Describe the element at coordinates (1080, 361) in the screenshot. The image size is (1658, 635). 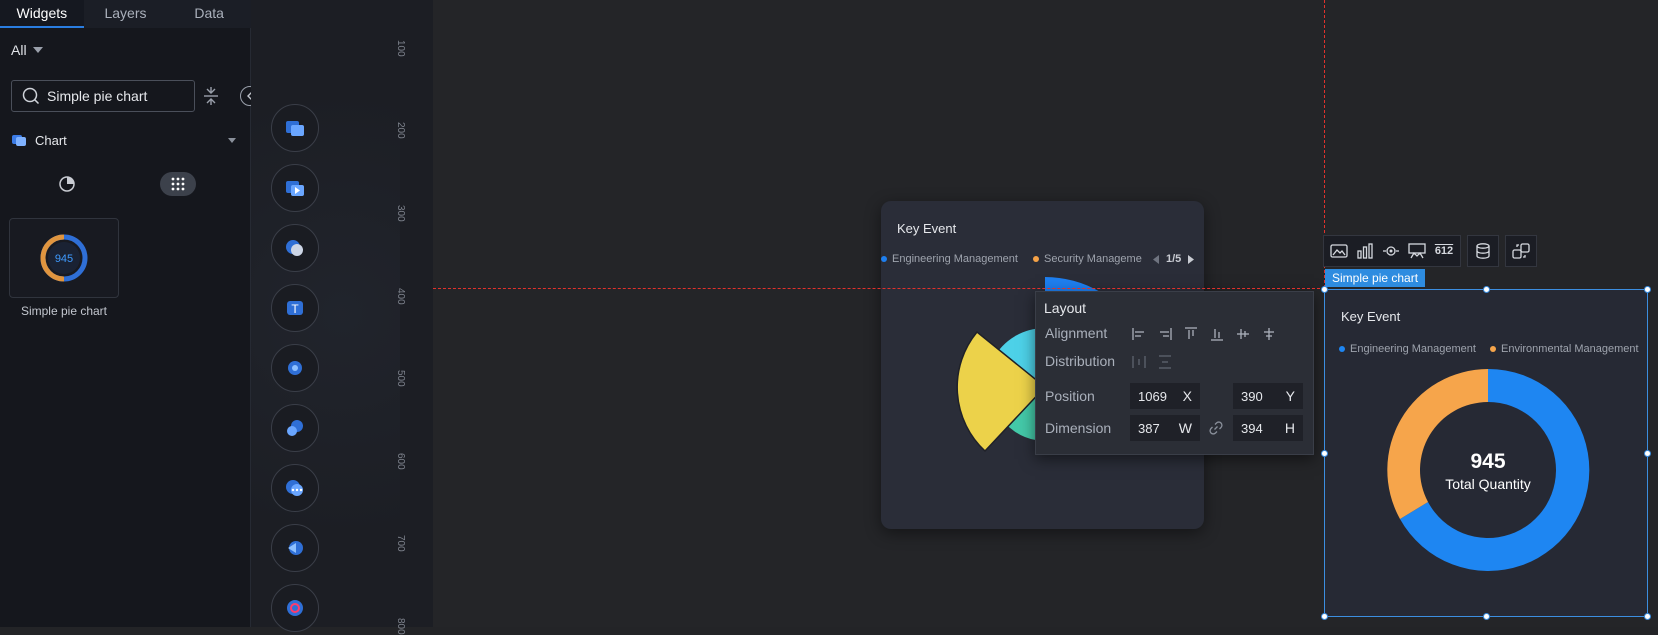
I see `distribution-label: Distribution` at that location.